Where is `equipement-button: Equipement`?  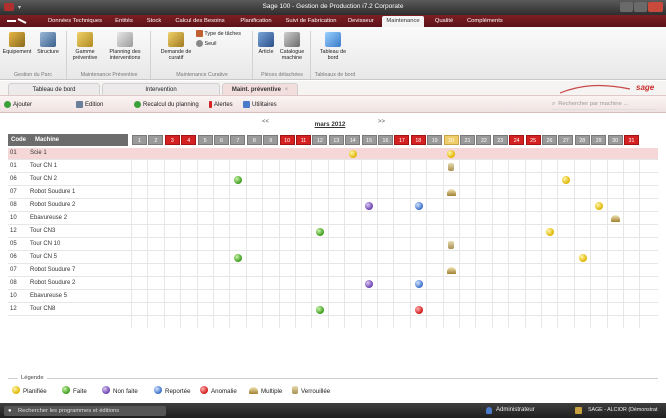 equipement-button: Equipement is located at coordinates (17, 43).